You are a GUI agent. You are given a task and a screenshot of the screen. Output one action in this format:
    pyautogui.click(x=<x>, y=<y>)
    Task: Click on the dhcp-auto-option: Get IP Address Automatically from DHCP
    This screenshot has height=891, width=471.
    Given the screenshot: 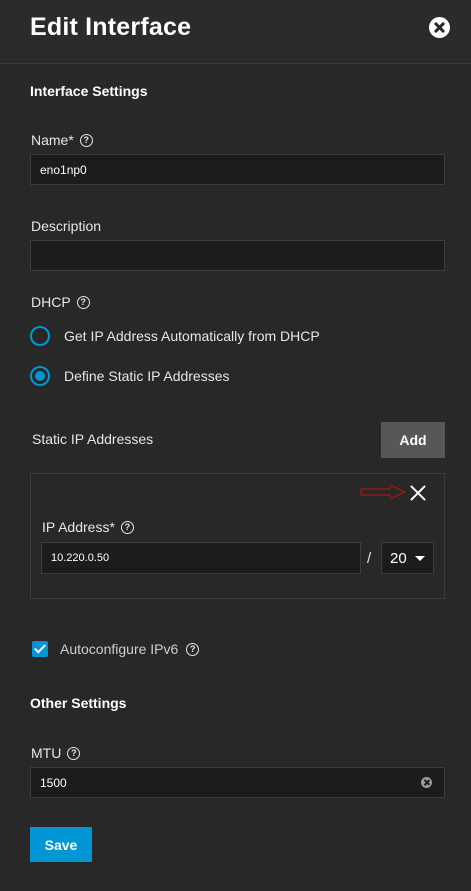 What is the action you would take?
    pyautogui.click(x=175, y=336)
    